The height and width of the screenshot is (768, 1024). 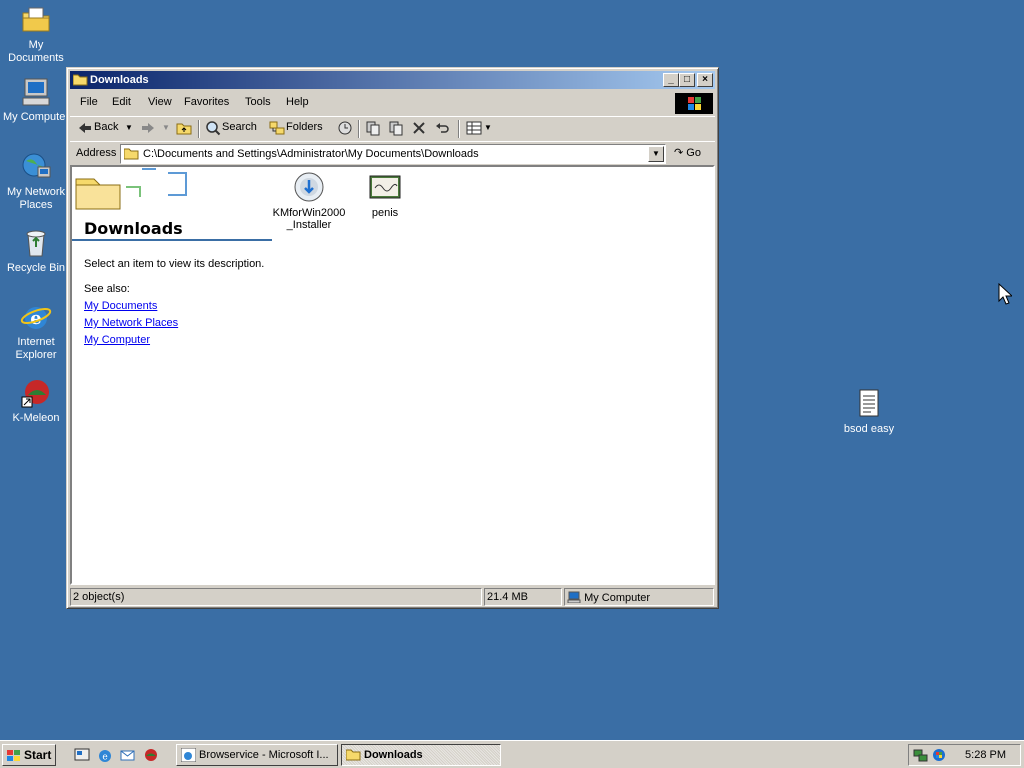 What do you see at coordinates (129, 127) in the screenshot?
I see `back-dropdown-icon: ▼` at bounding box center [129, 127].